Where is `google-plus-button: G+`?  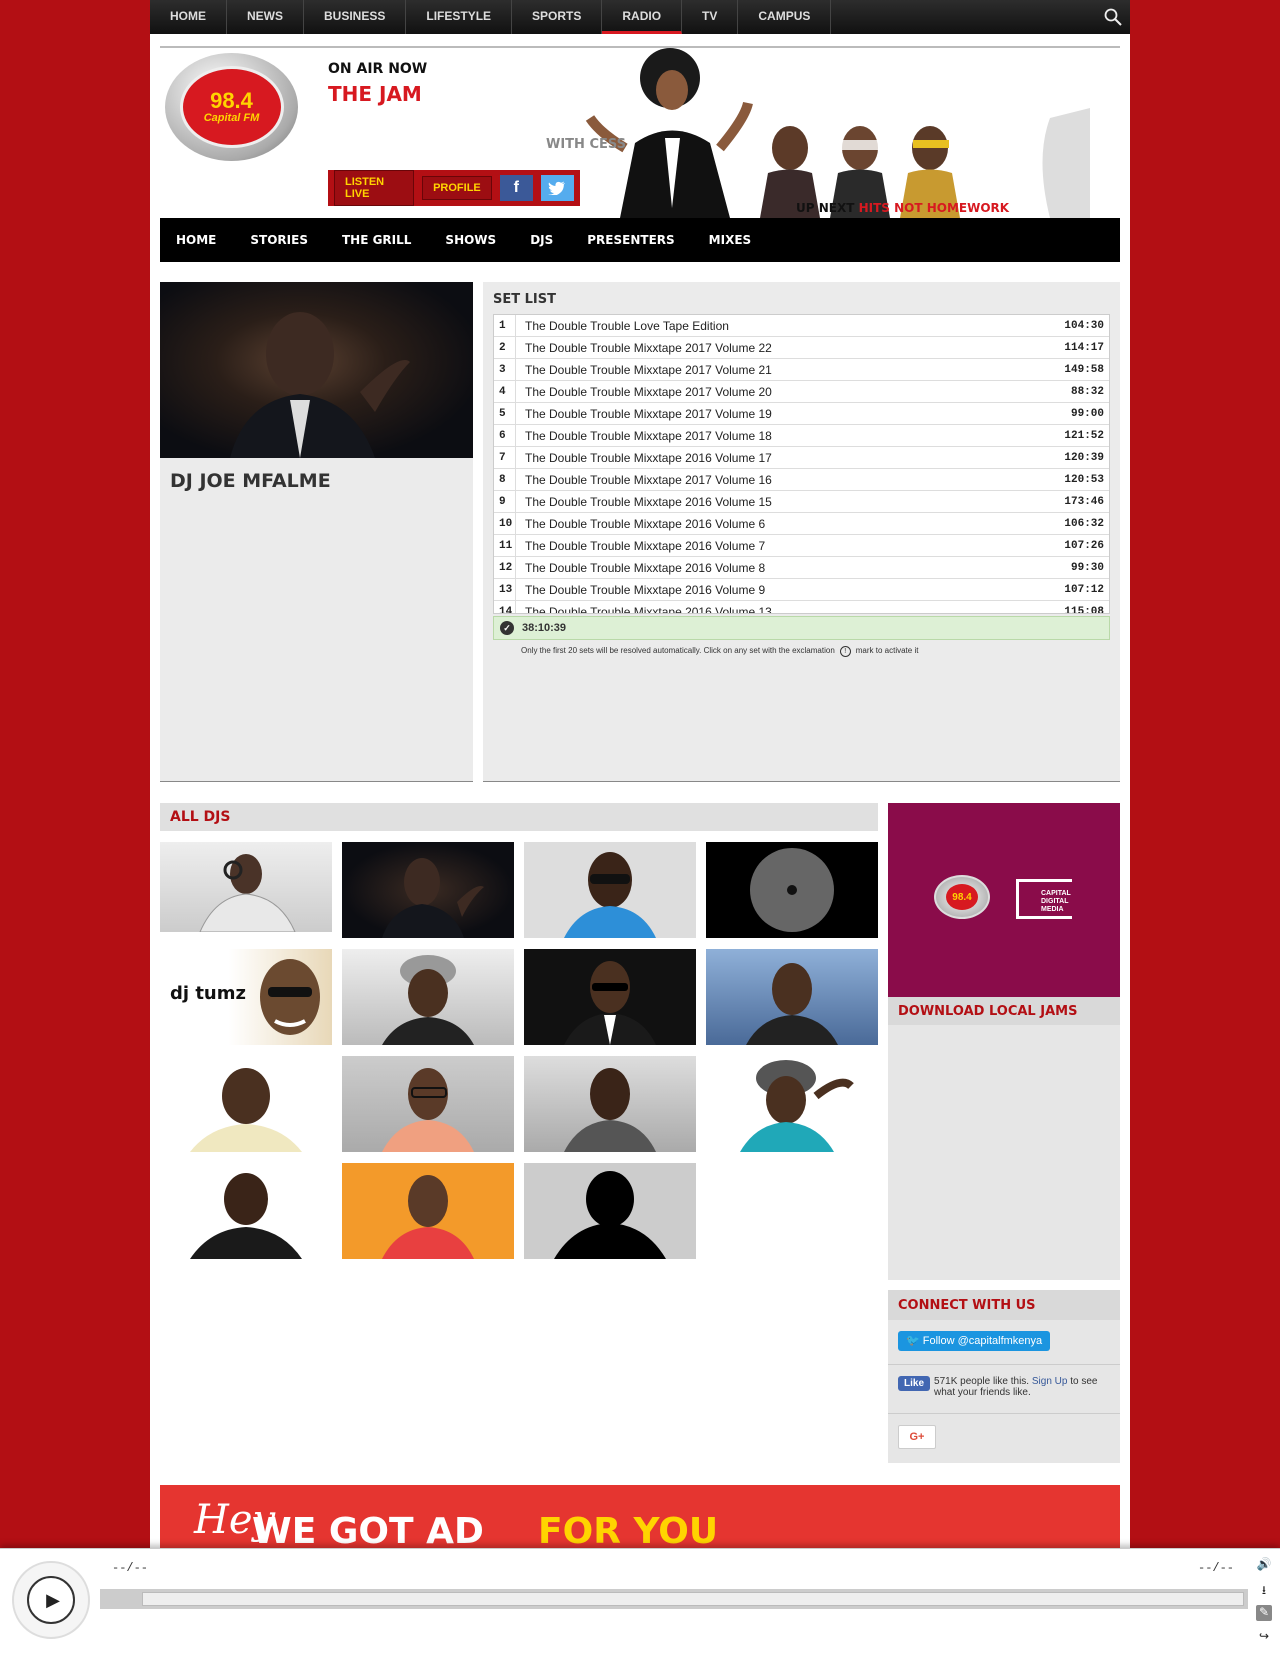
google-plus-button: G+ is located at coordinates (917, 1437).